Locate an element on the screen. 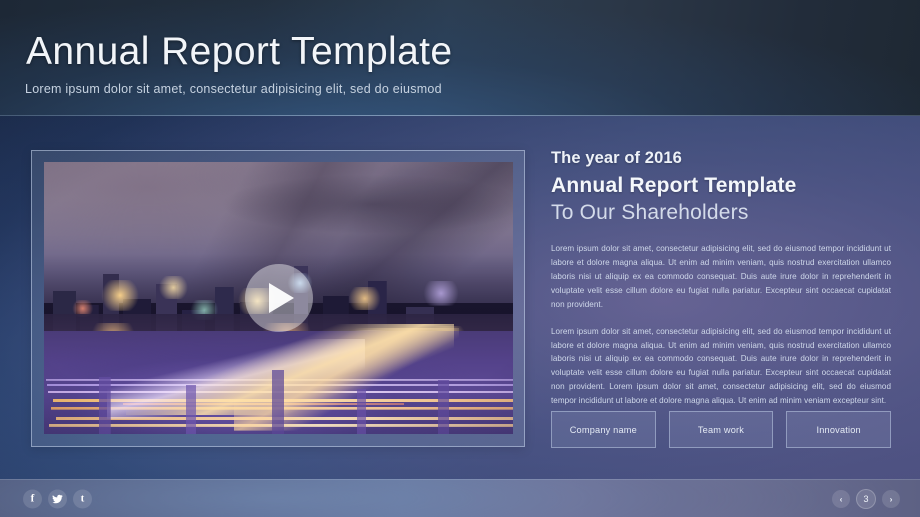  tag-button-row: Company name Team work Innovation is located at coordinates (721, 429).